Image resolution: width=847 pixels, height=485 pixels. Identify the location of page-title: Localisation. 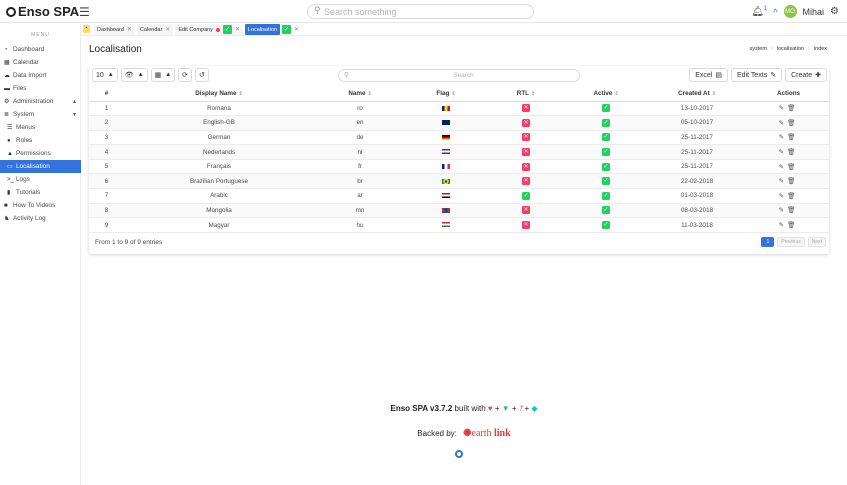
(115, 49).